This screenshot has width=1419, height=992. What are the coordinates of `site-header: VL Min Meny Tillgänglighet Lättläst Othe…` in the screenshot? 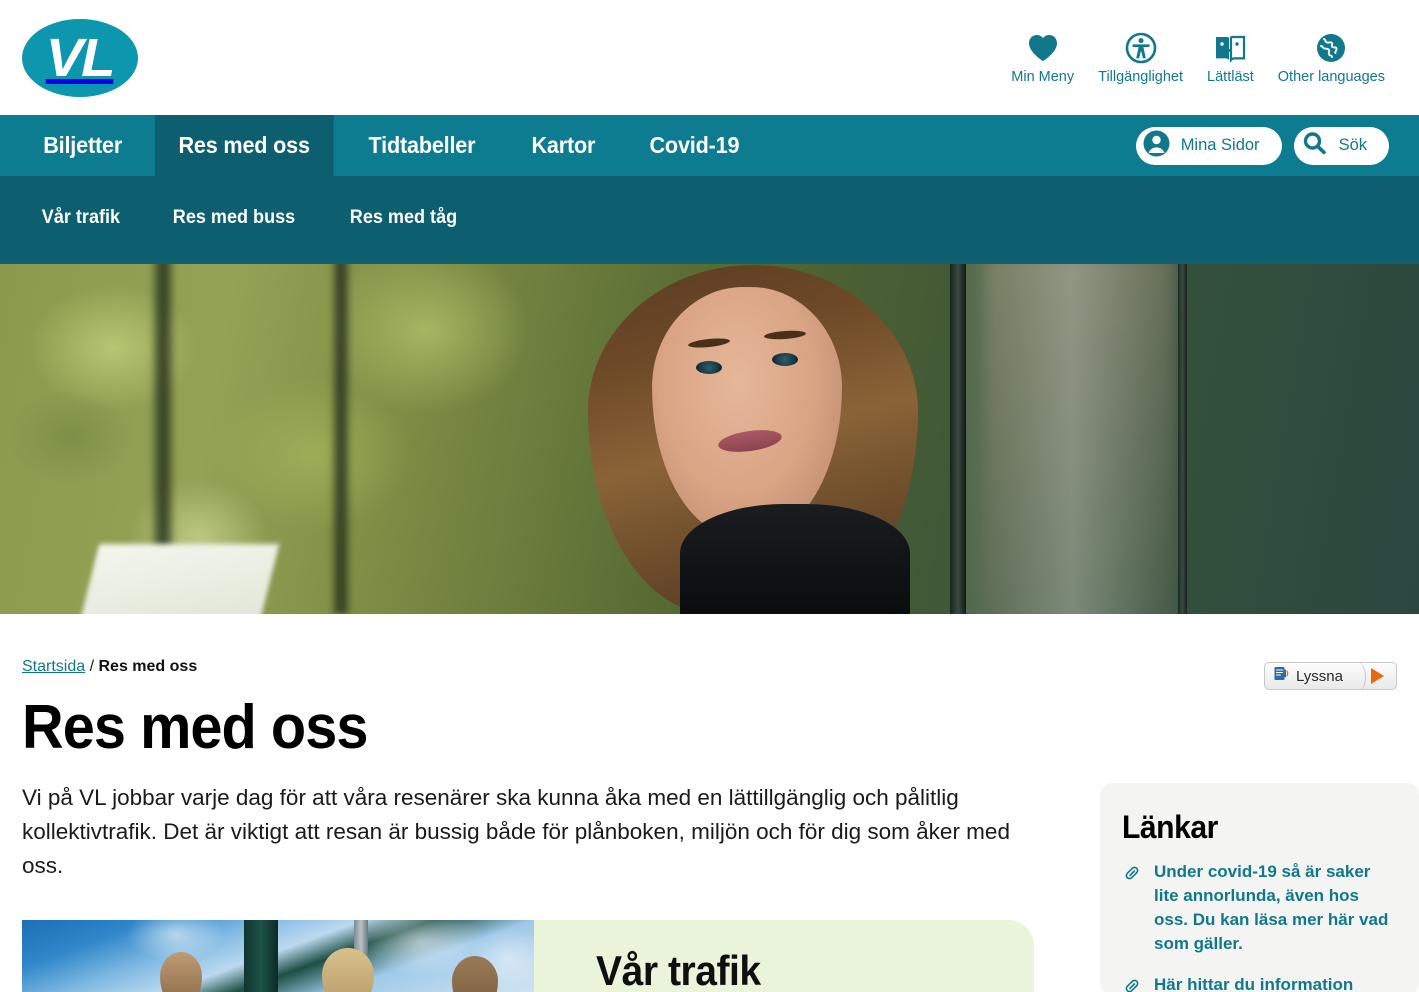 It's located at (709, 57).